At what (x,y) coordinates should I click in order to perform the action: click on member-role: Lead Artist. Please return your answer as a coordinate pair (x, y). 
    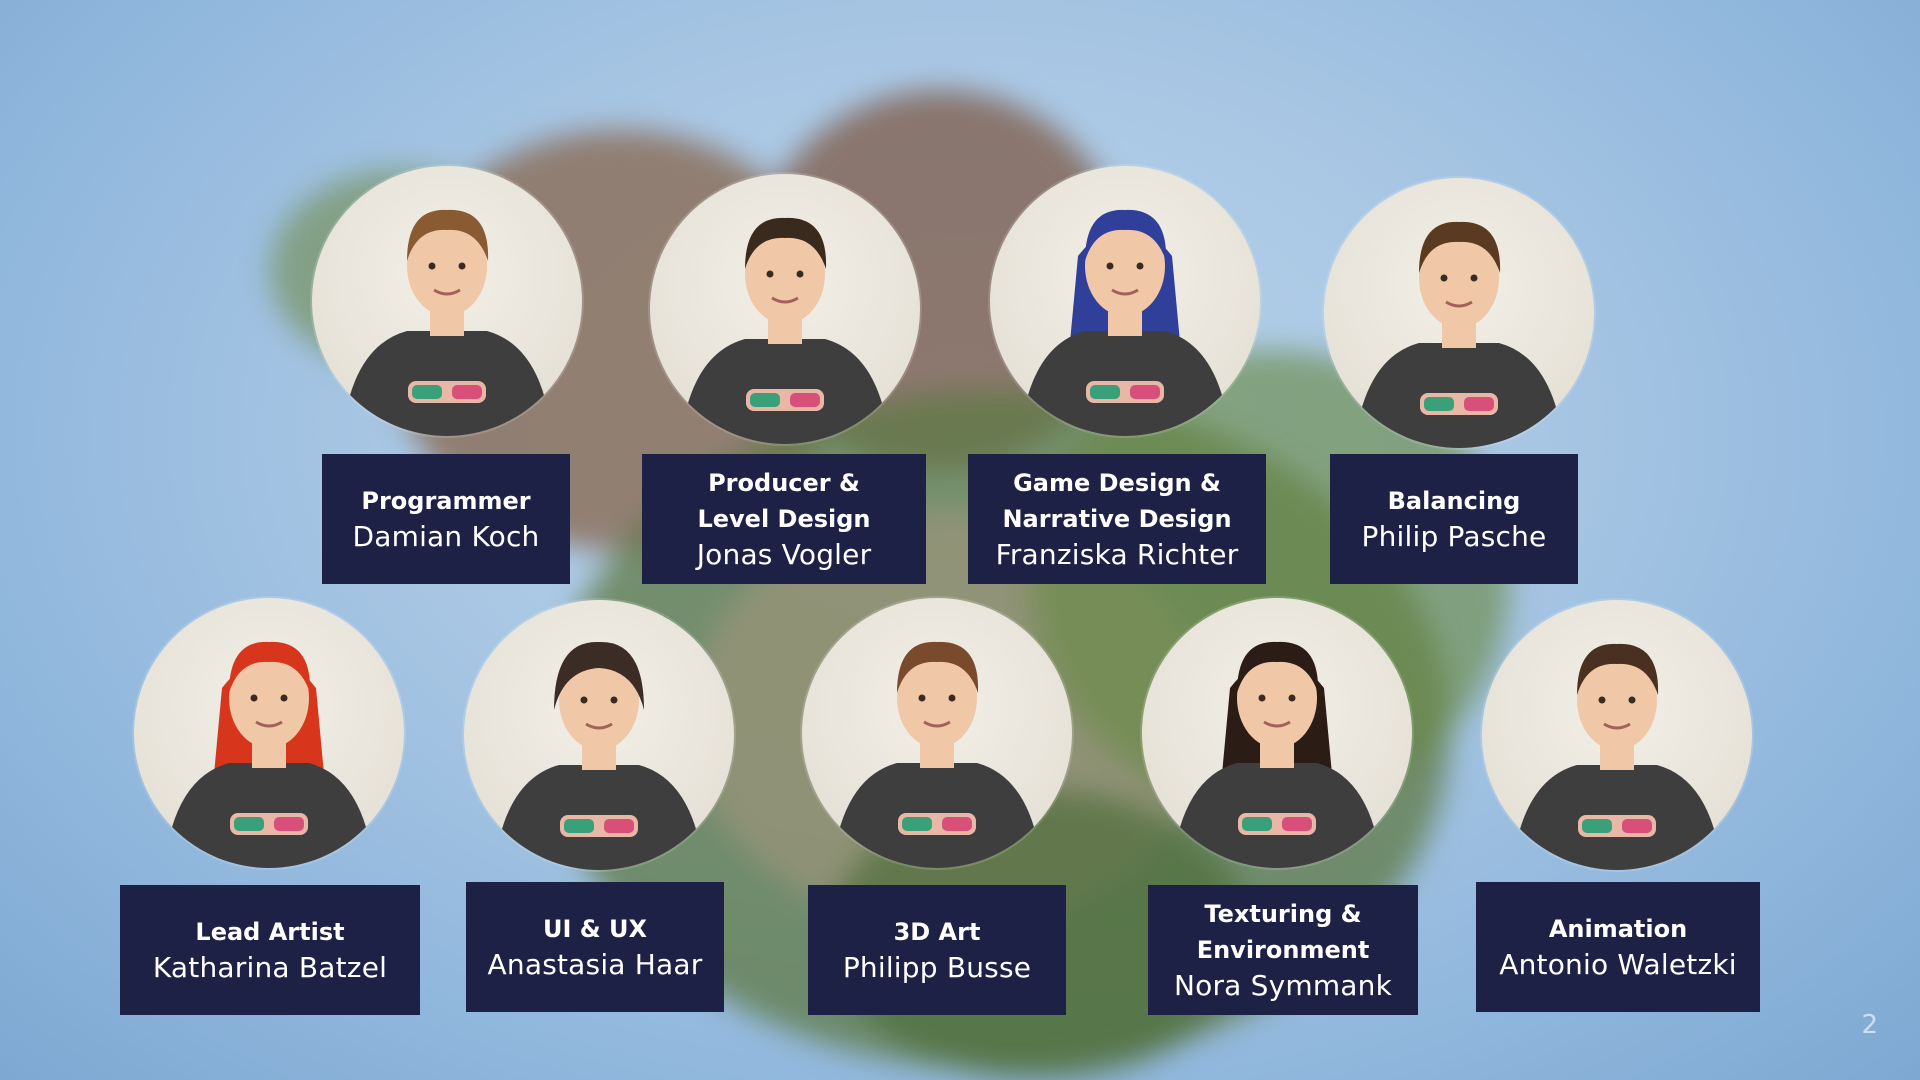
    Looking at the image, I should click on (270, 932).